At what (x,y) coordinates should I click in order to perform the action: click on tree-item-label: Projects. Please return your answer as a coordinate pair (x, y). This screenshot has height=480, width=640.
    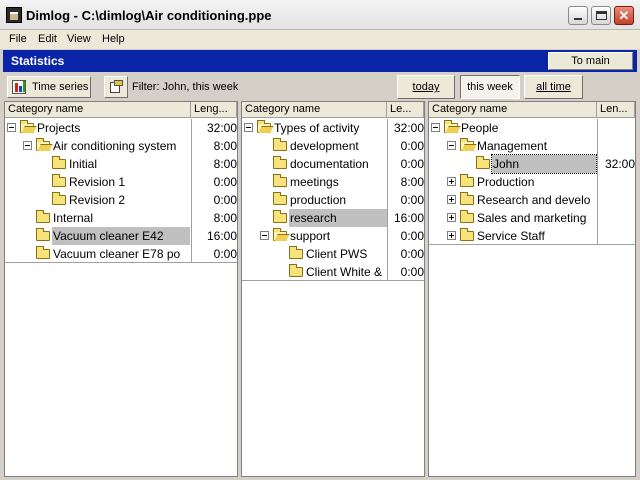
    Looking at the image, I should click on (59, 128).